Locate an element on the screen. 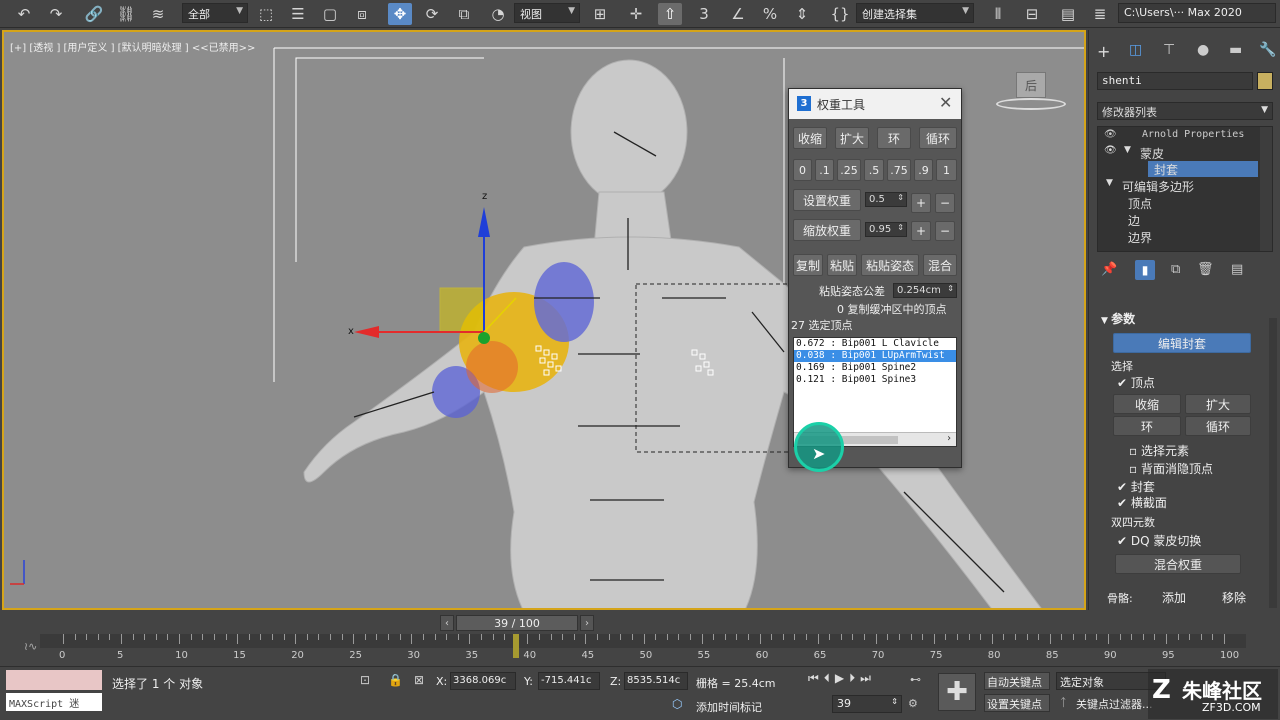 This screenshot has height=720, width=1280. expand-arrow-icon: ▼ is located at coordinates (1127, 150).